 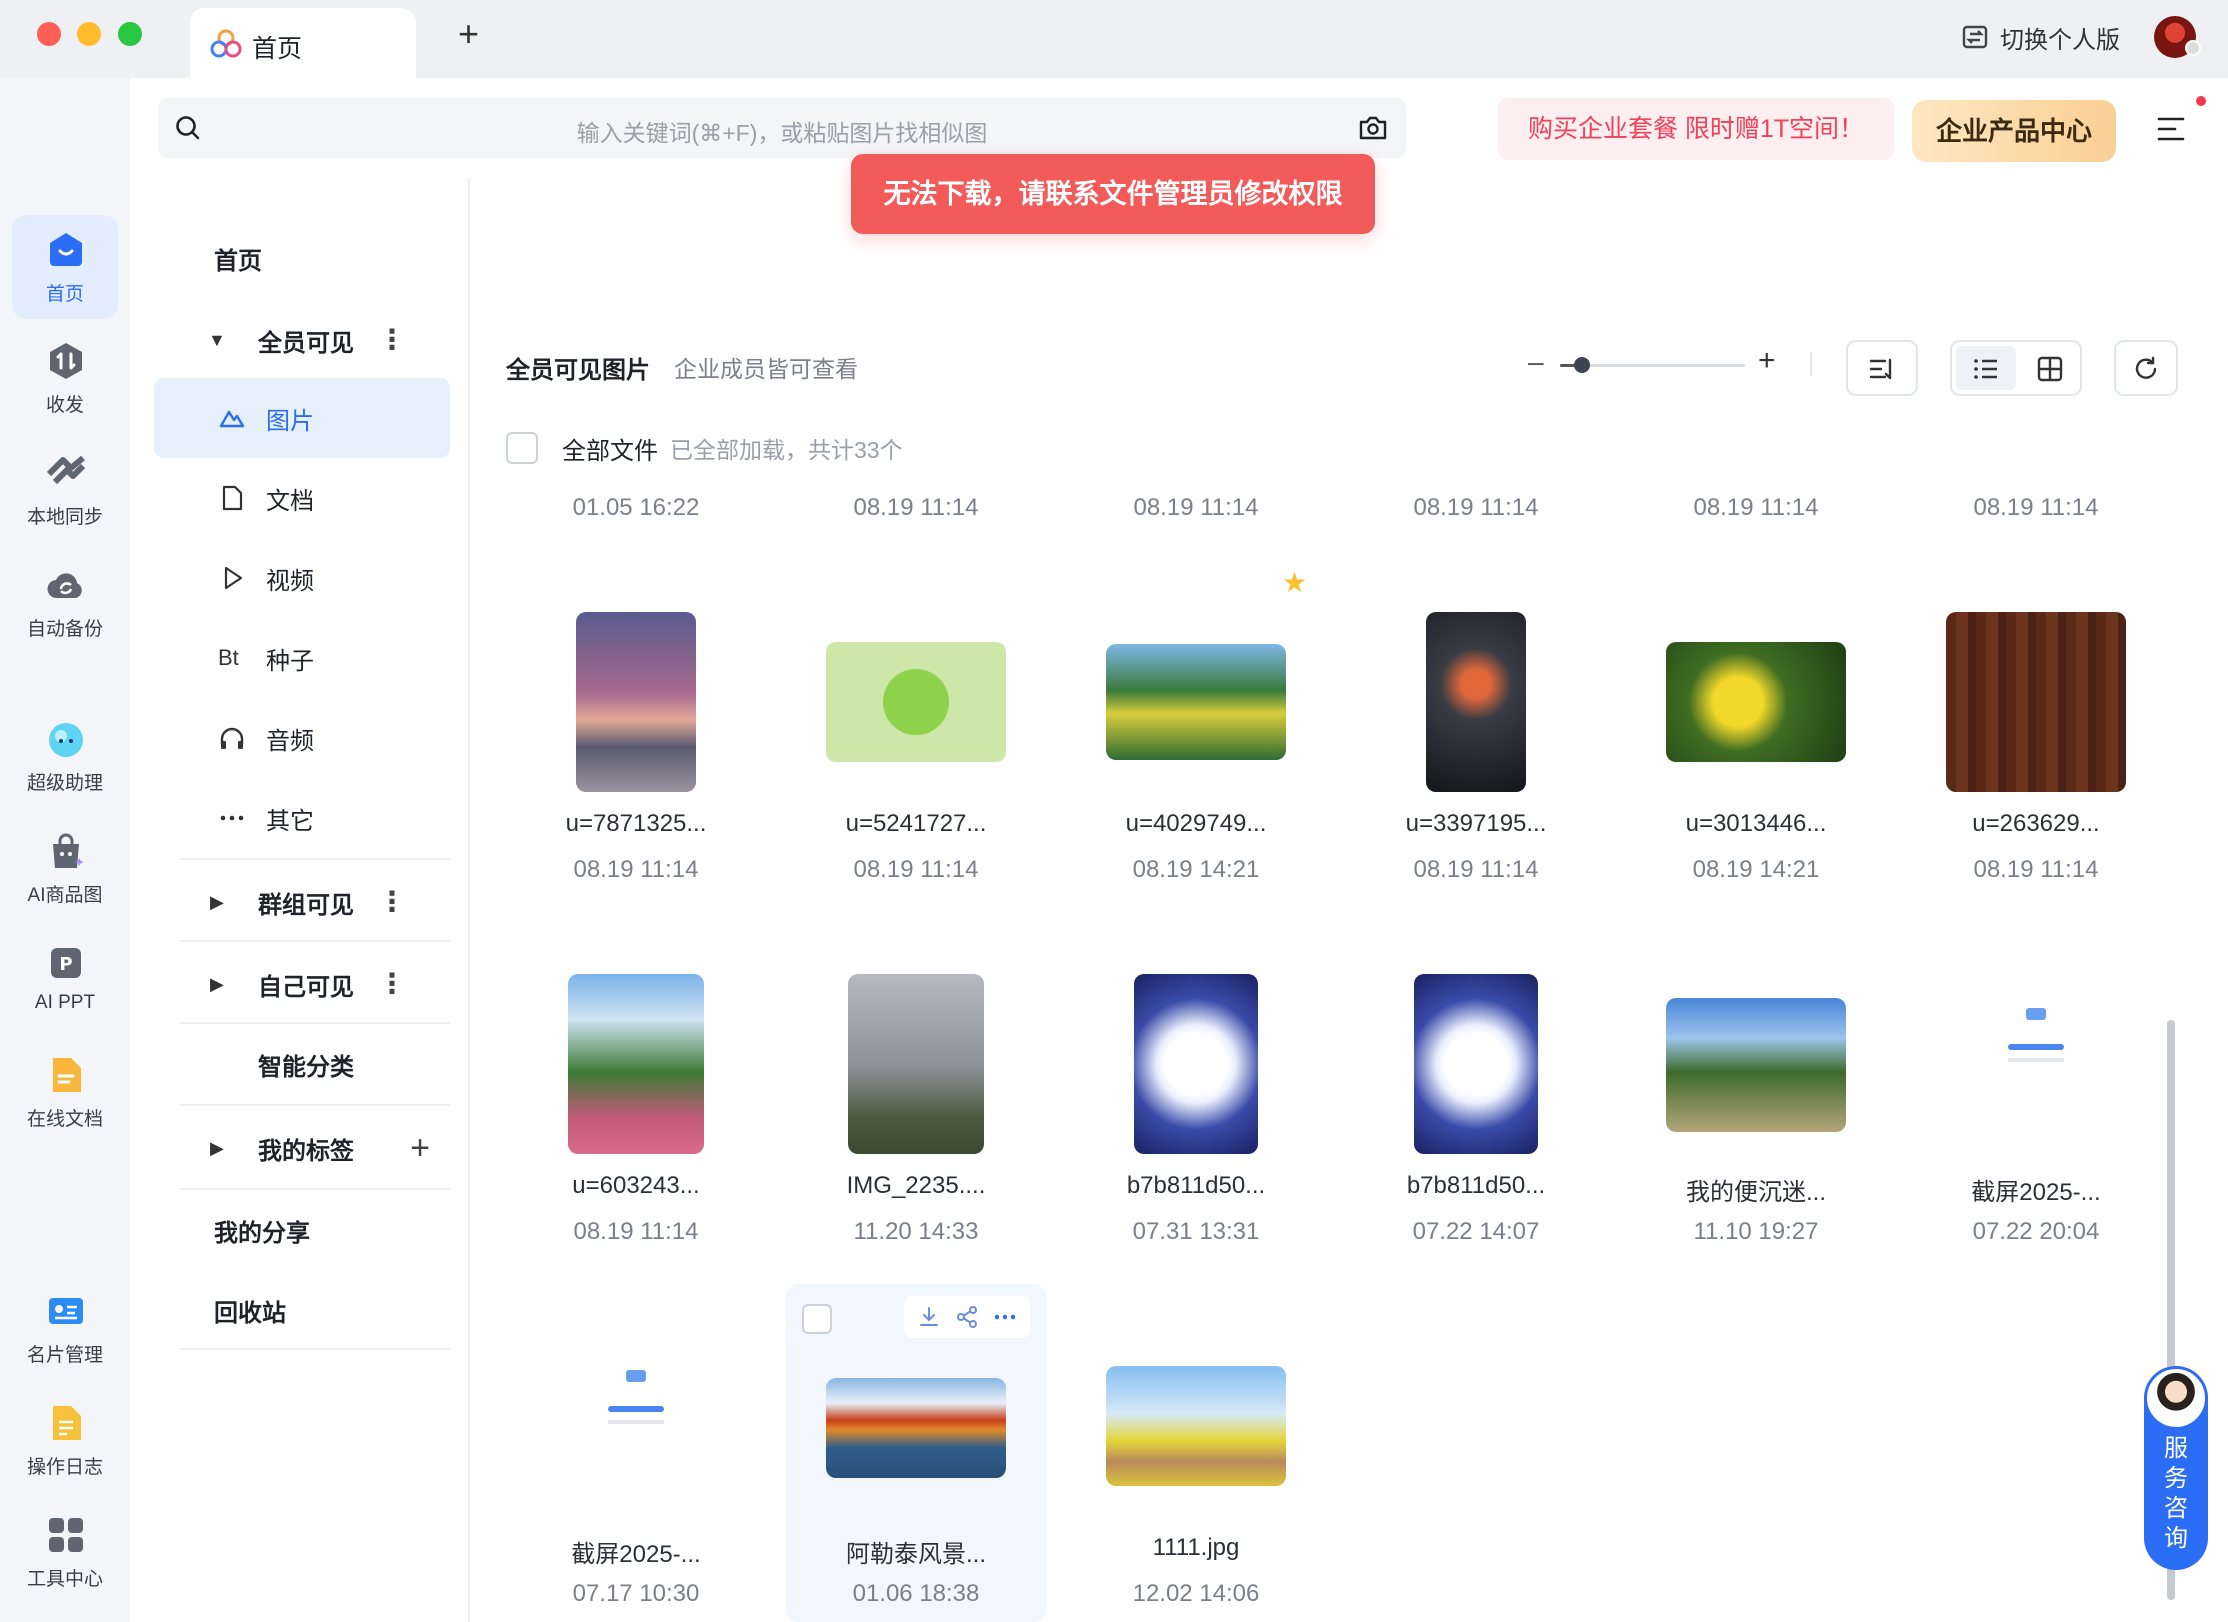 I want to click on sidebar-item-home: 首页, so click(x=302, y=258).